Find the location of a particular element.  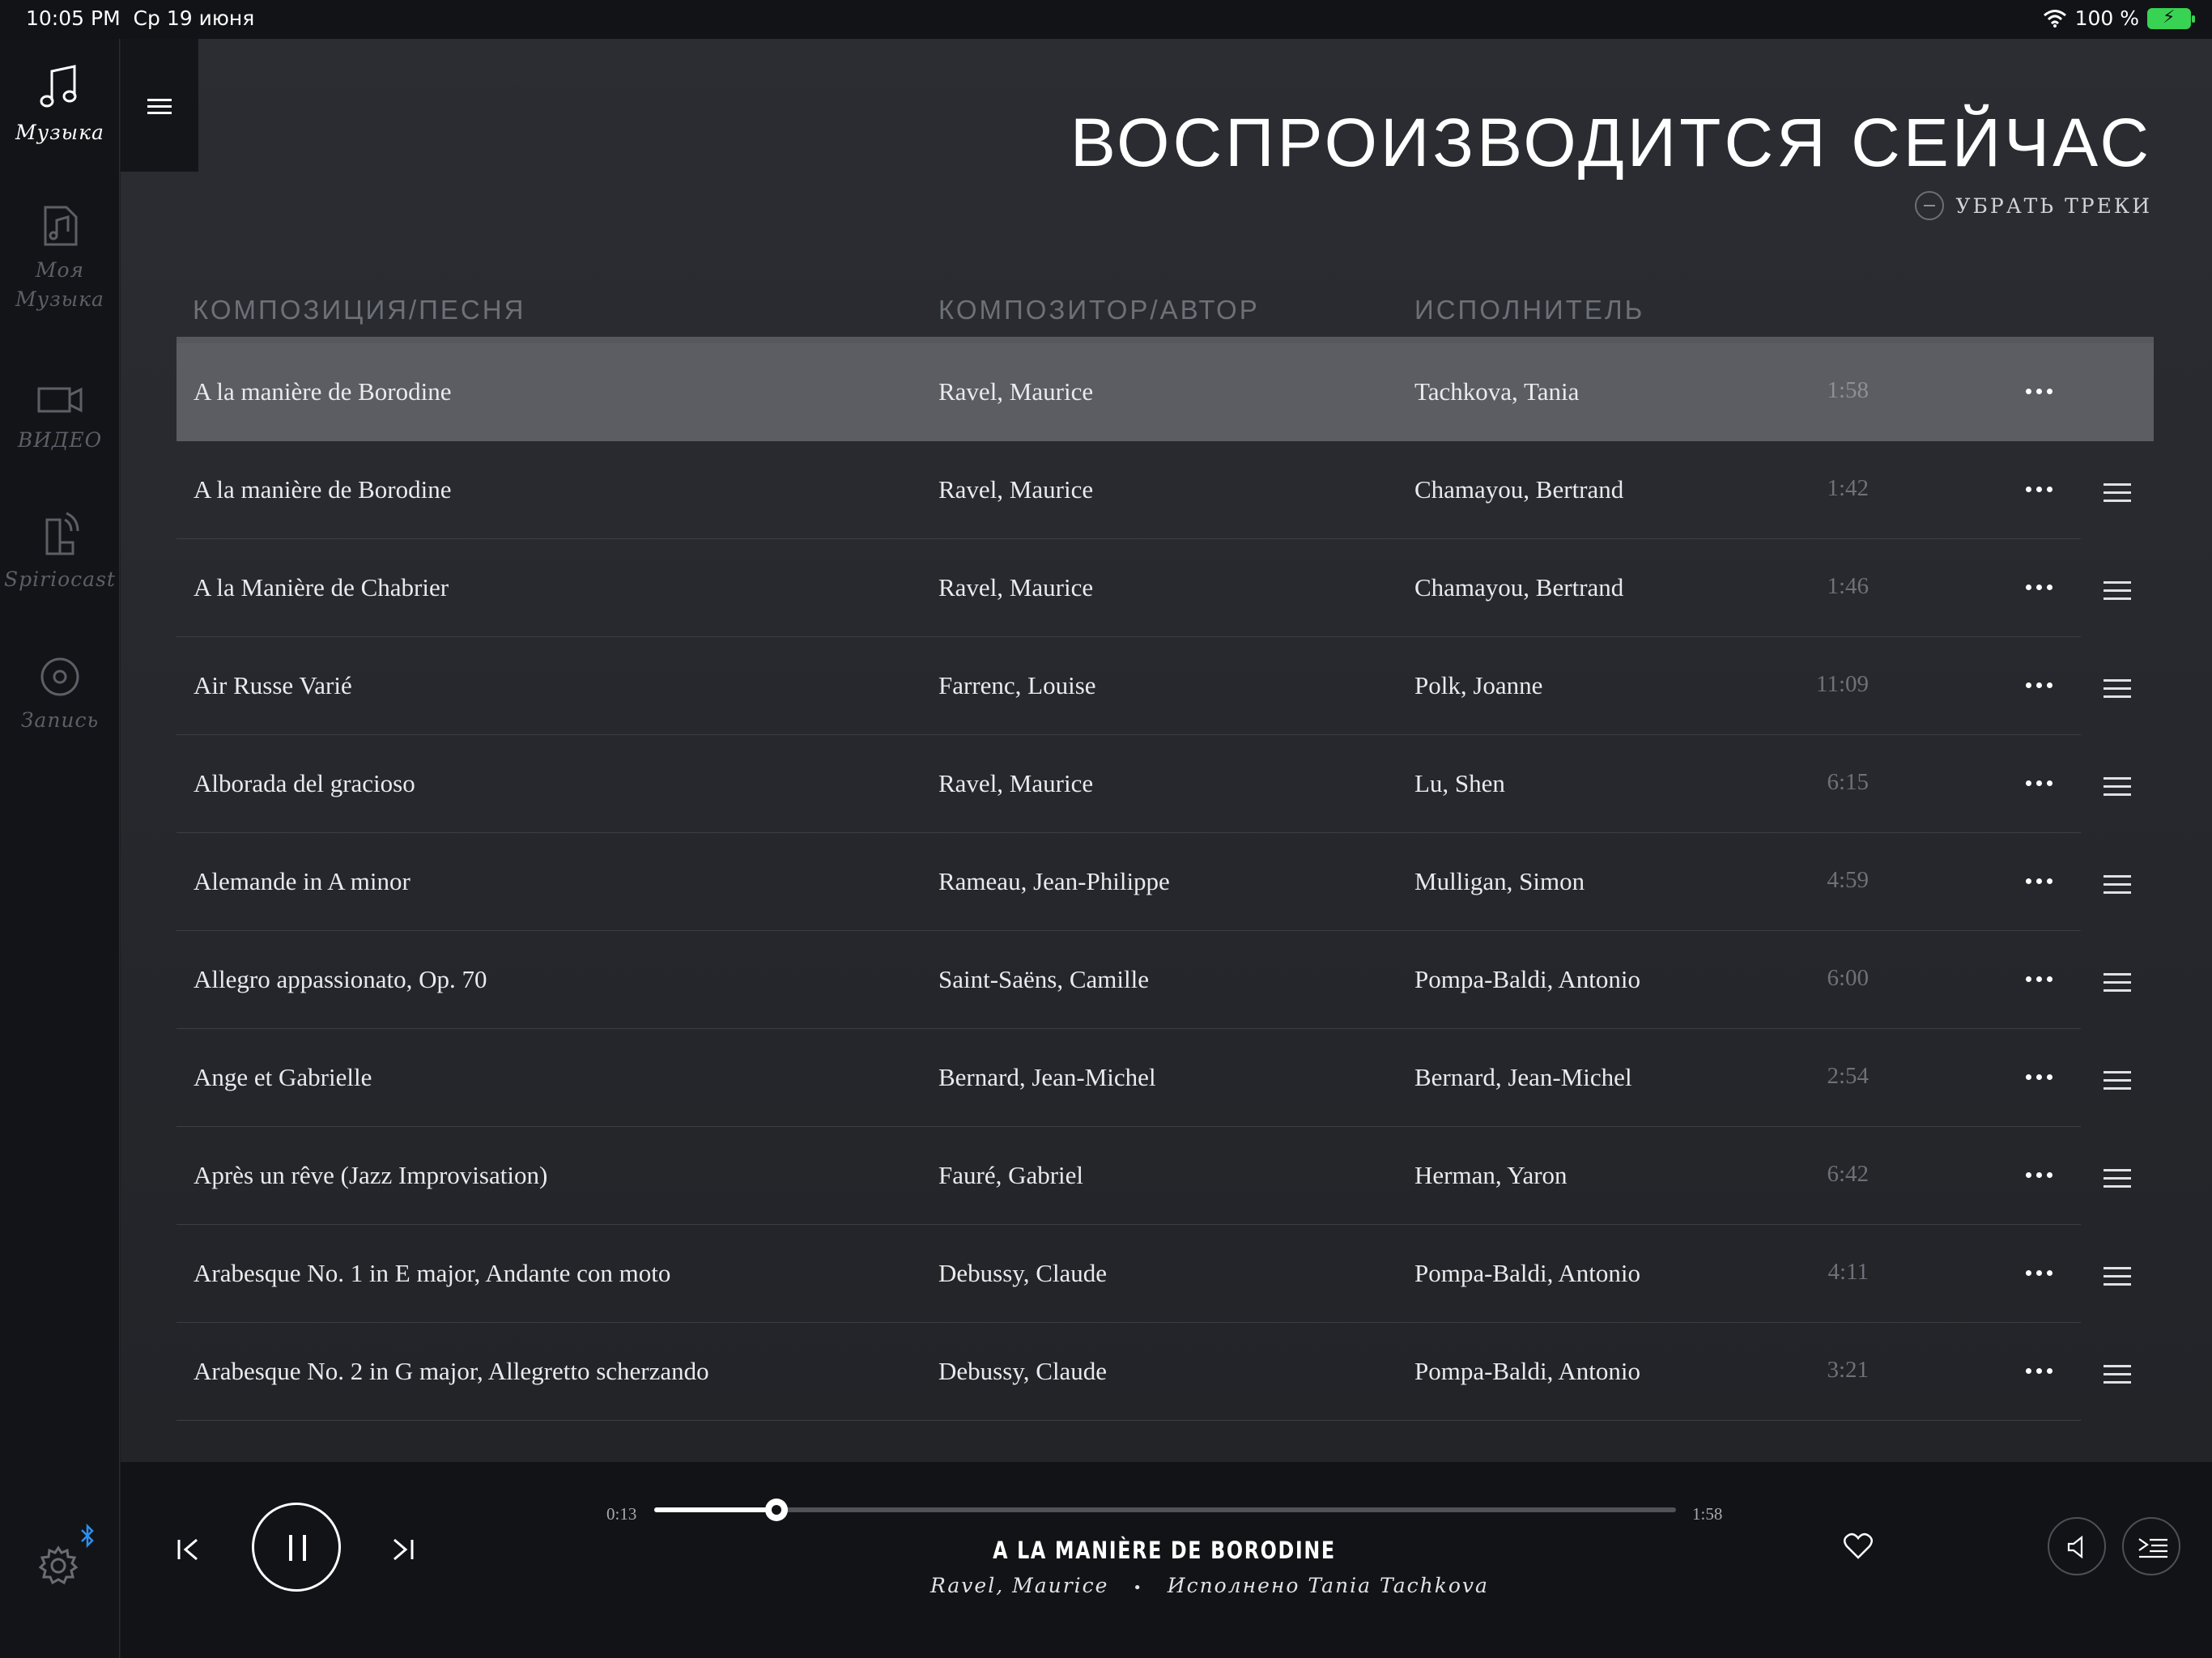

now-playing-performer: Исполнено Tania Tachkova is located at coordinates (1328, 1585).